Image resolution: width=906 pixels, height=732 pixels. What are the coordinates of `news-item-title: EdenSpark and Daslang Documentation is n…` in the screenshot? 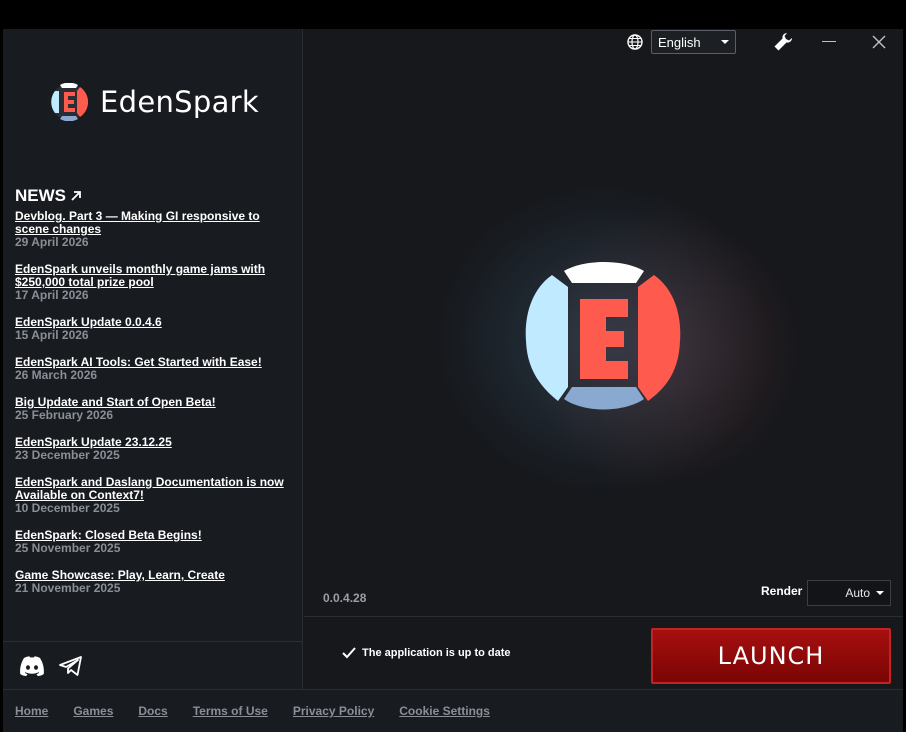 It's located at (152, 489).